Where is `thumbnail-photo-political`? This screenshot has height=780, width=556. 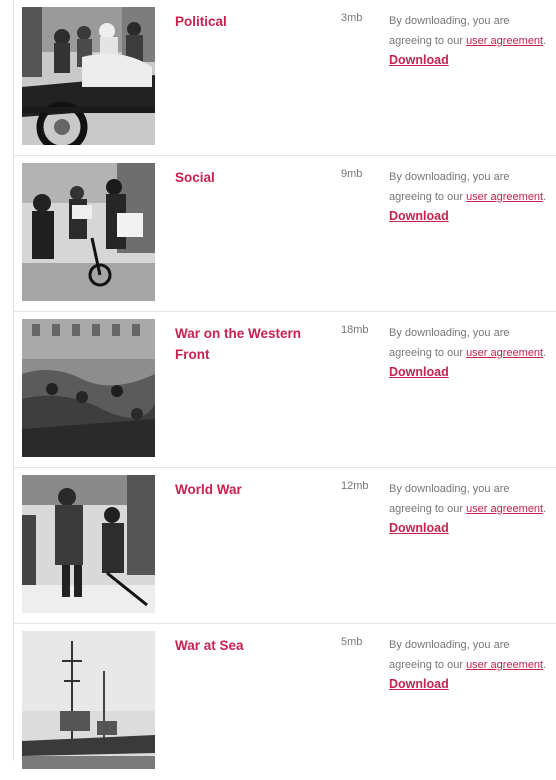 thumbnail-photo-political is located at coordinates (88, 76).